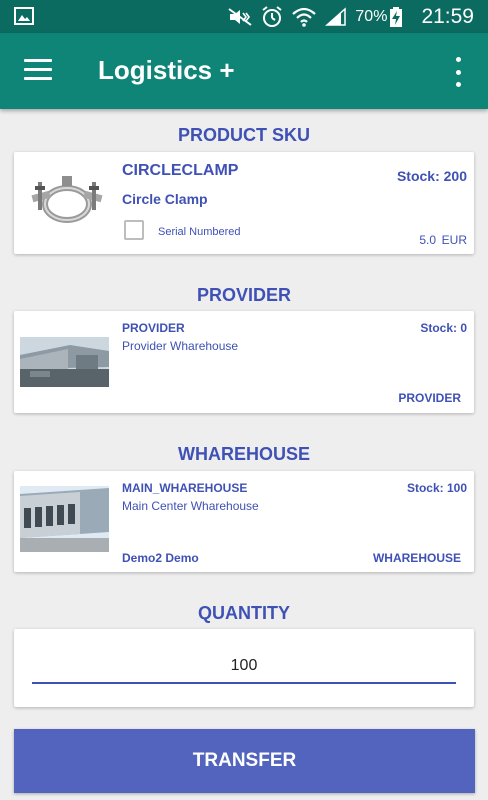 The image size is (488, 800). Describe the element at coordinates (336, 16) in the screenshot. I see `signal-icon` at that location.